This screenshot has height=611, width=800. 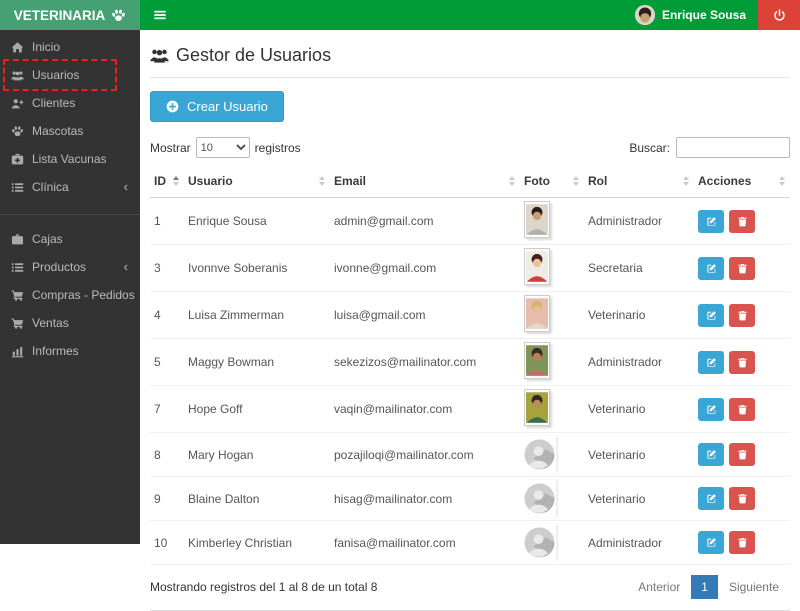 What do you see at coordinates (70, 239) in the screenshot?
I see `sidebar-item-cajas: Cajas` at bounding box center [70, 239].